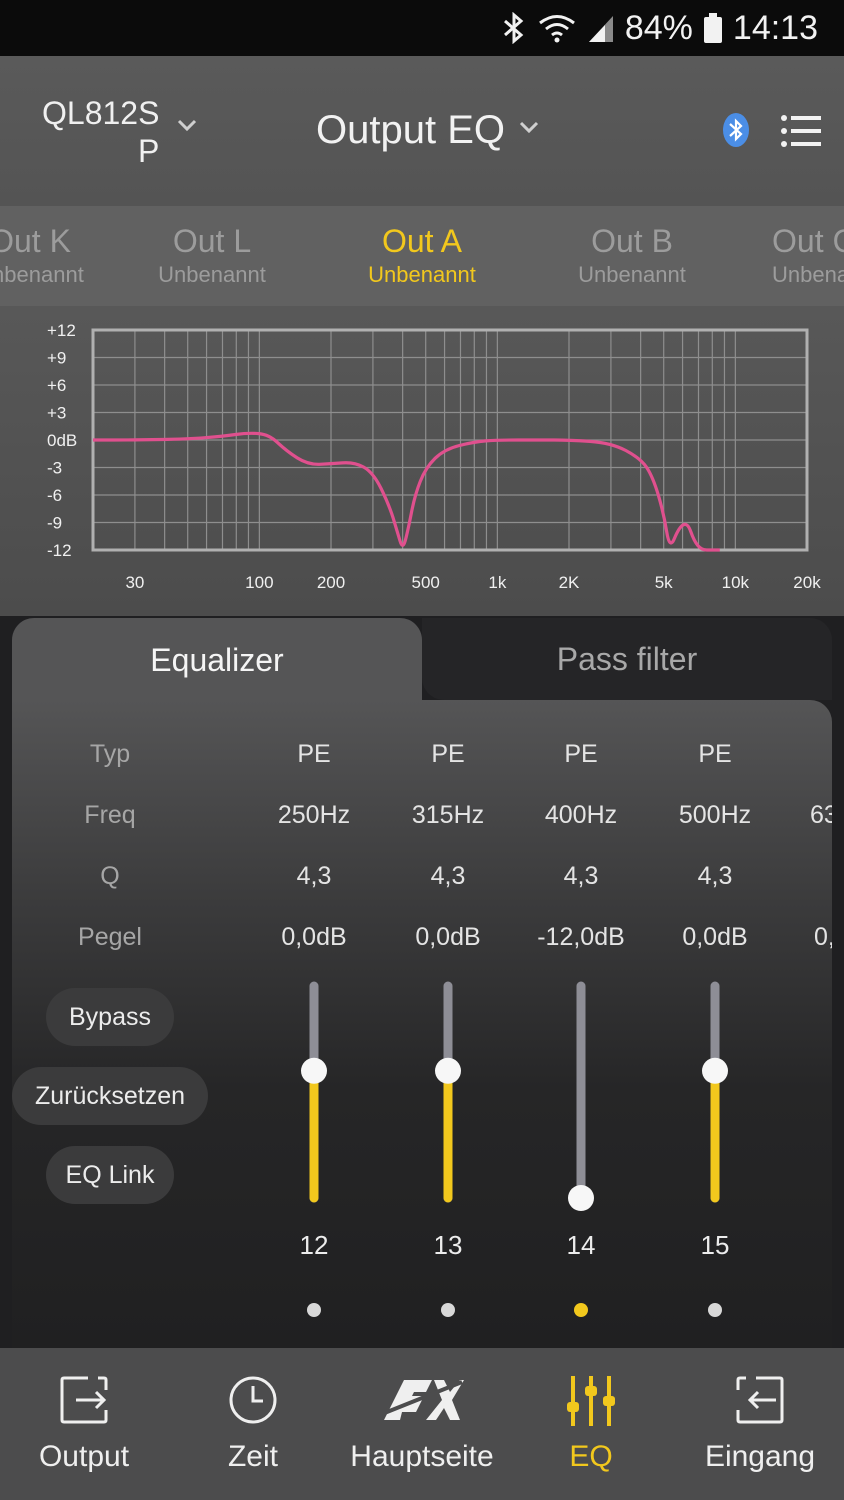  I want to click on x-tick-label: 20k, so click(807, 582).